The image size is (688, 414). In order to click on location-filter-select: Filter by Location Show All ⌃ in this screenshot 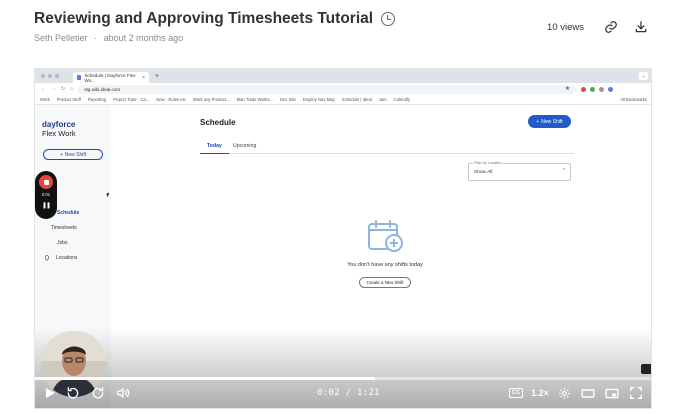, I will do `click(519, 171)`.